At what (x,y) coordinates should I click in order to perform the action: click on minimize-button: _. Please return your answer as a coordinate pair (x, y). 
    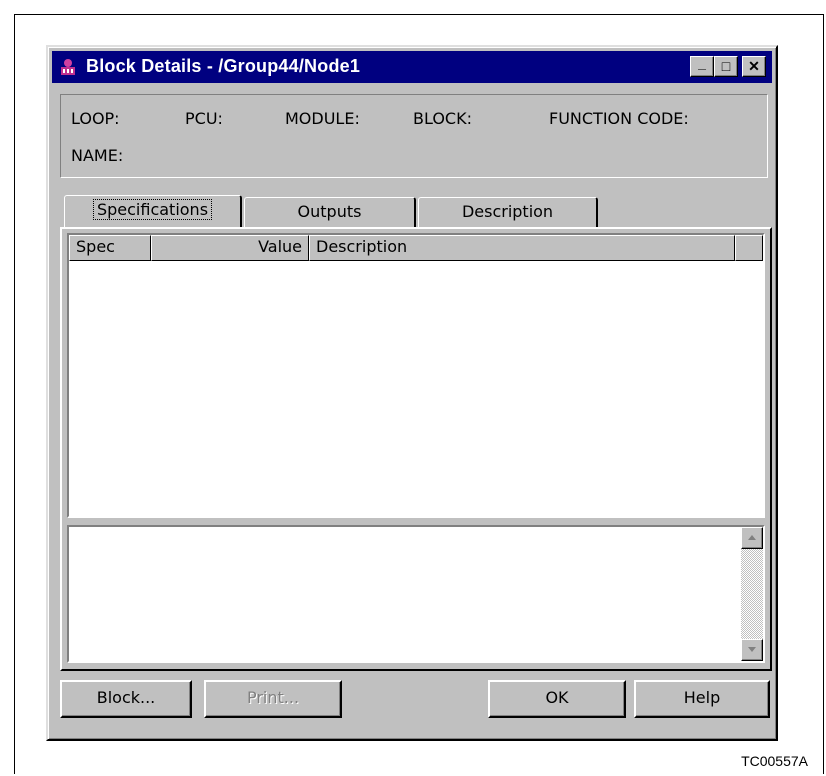
    Looking at the image, I should click on (702, 66).